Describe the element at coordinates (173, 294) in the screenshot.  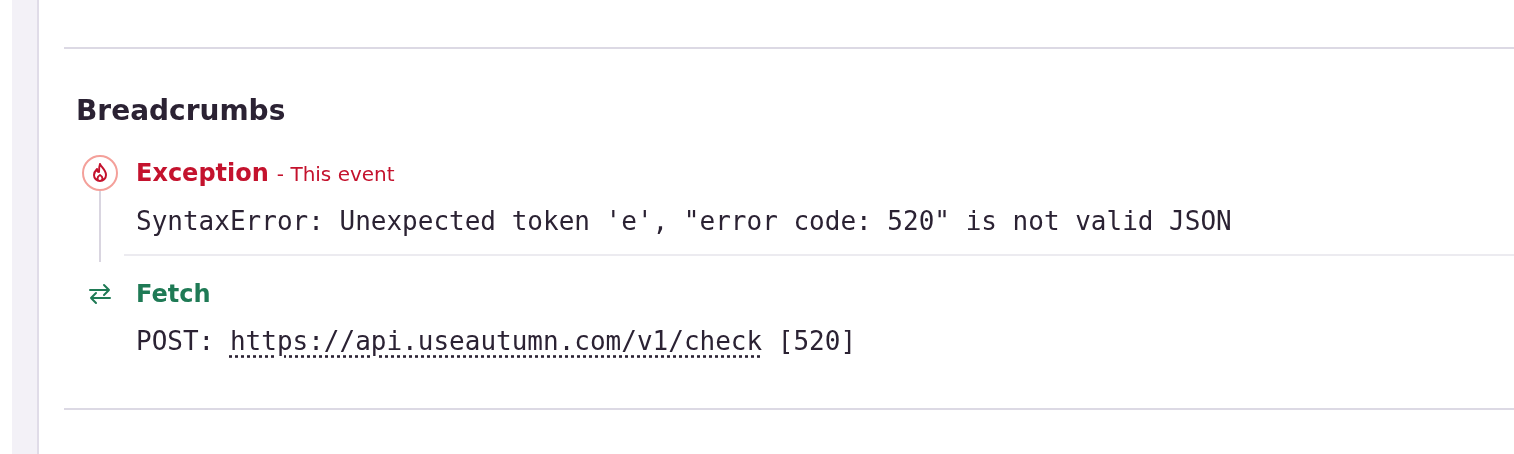
I see `breadcrumb-title: Fetch` at that location.